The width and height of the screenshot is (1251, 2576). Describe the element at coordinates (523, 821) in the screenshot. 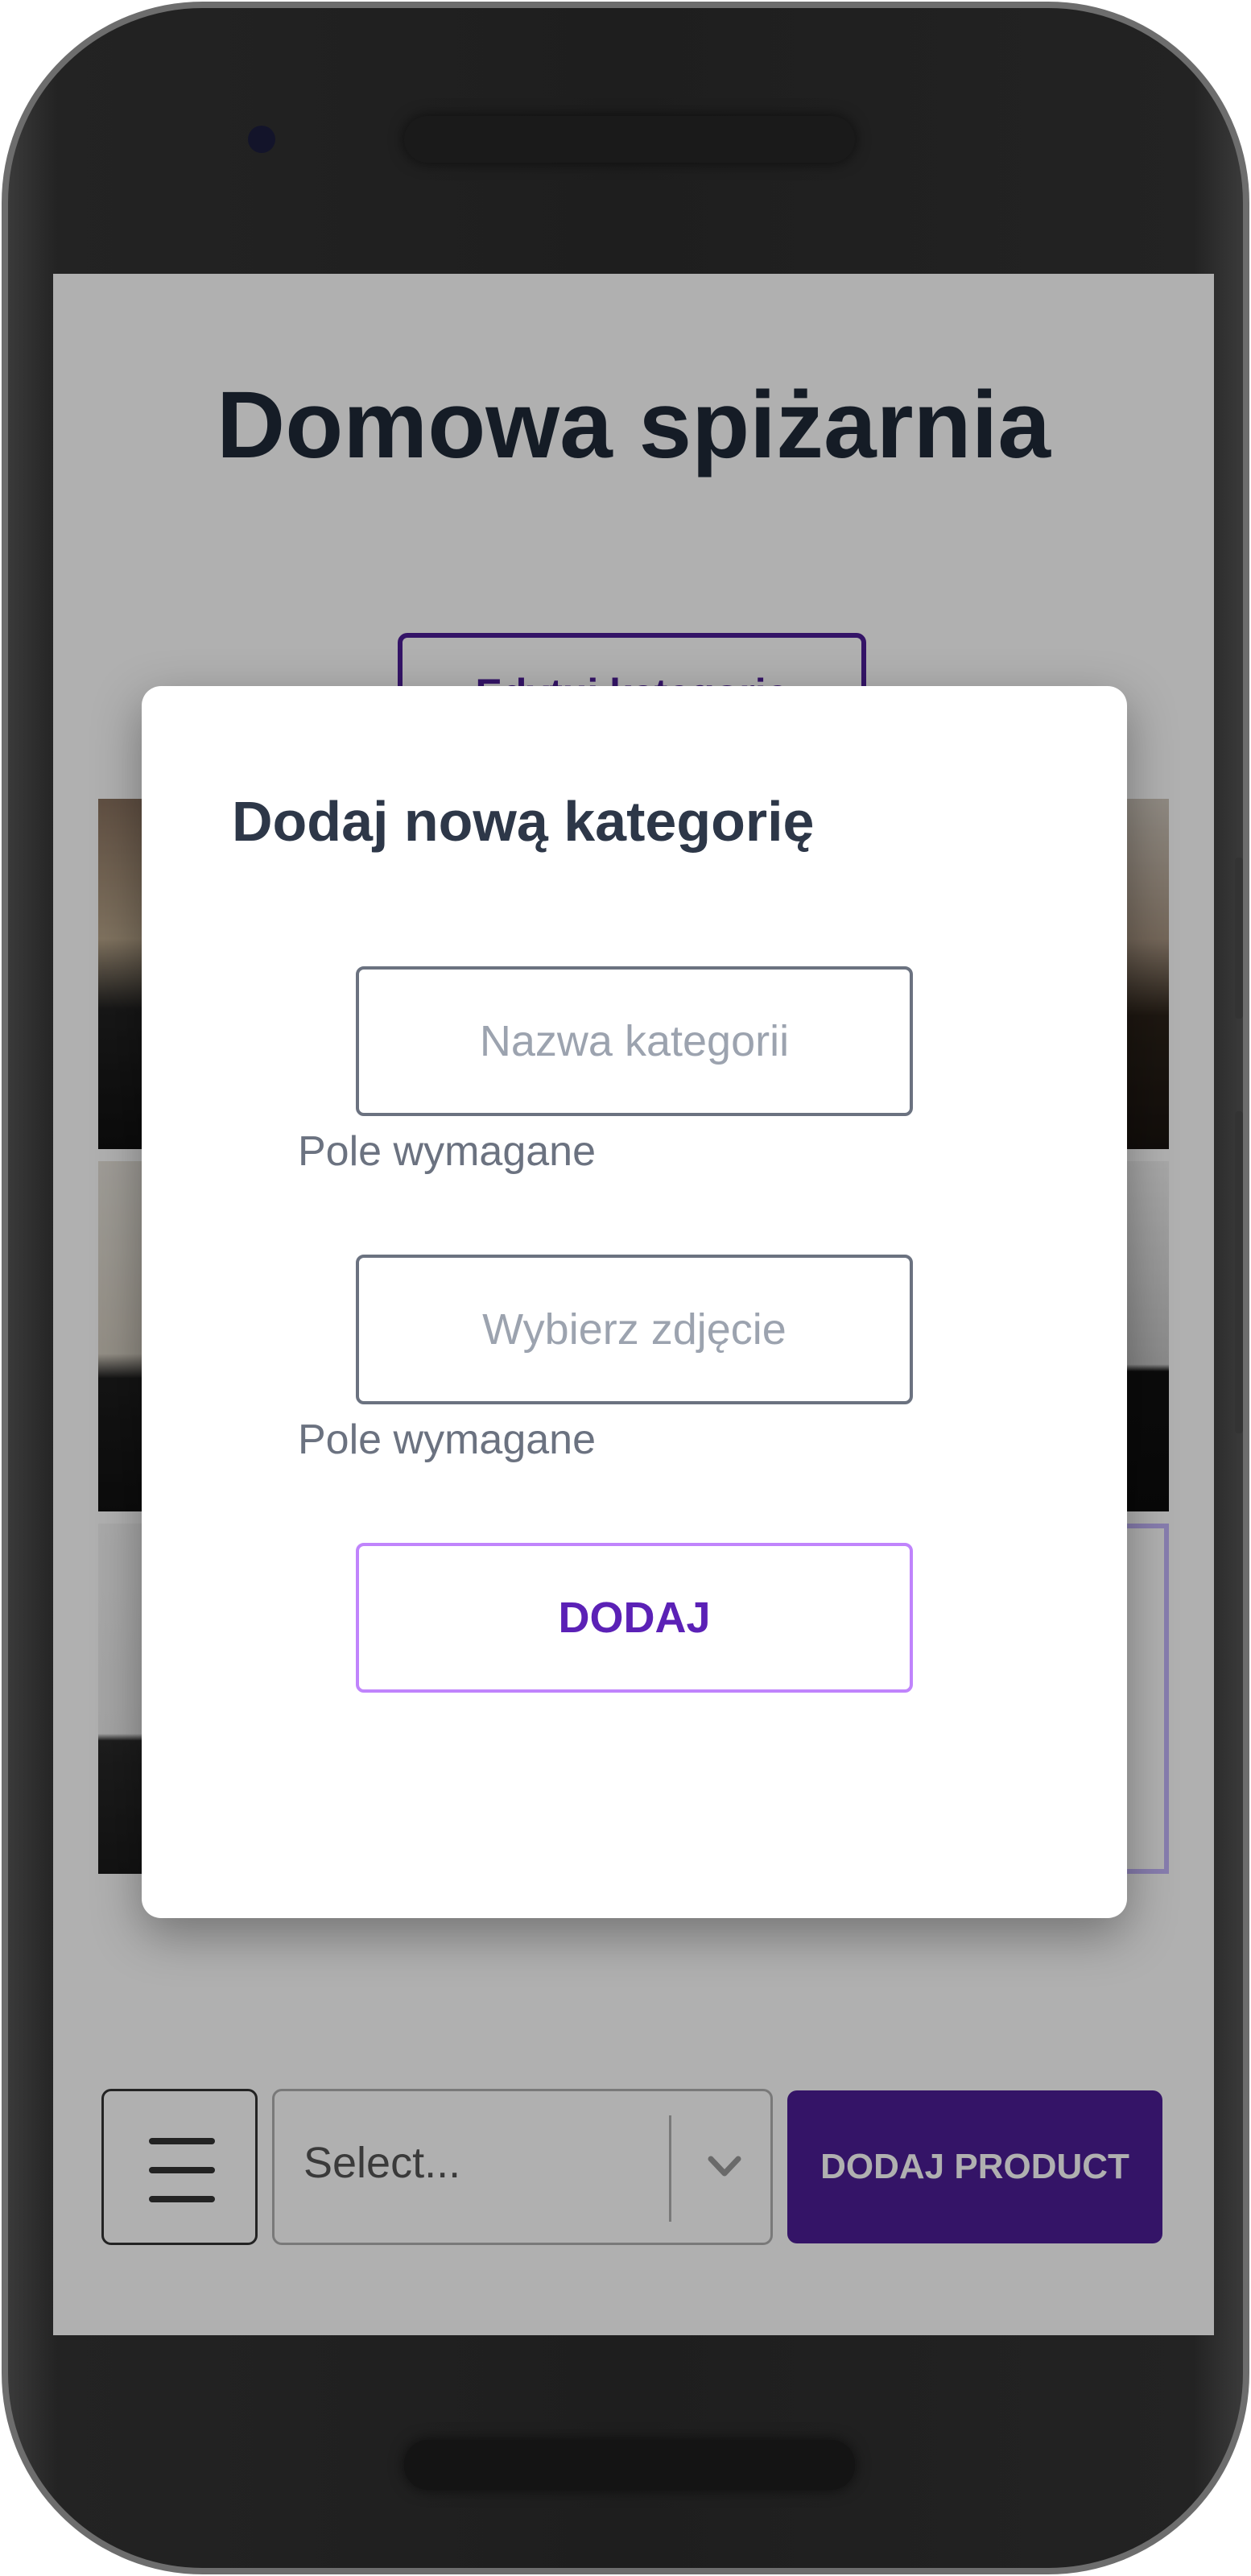

I see `modal-title: Dodaj nową kategorię` at that location.